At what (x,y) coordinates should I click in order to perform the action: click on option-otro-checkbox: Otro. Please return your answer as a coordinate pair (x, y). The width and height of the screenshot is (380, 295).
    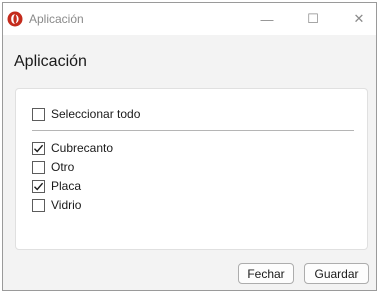
    Looking at the image, I should click on (53, 167).